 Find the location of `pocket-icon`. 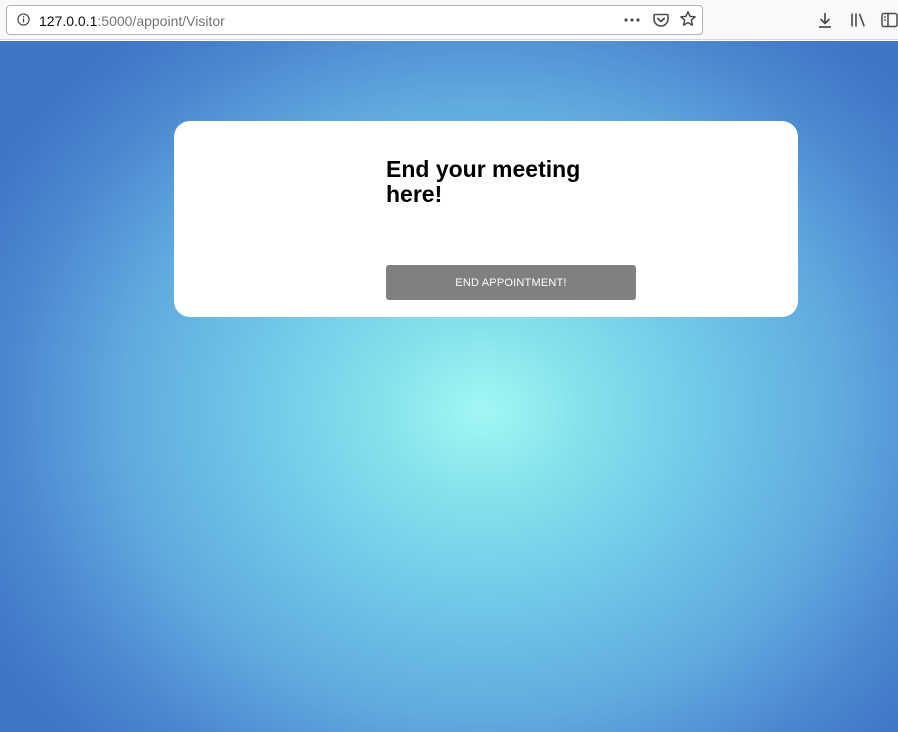

pocket-icon is located at coordinates (661, 20).